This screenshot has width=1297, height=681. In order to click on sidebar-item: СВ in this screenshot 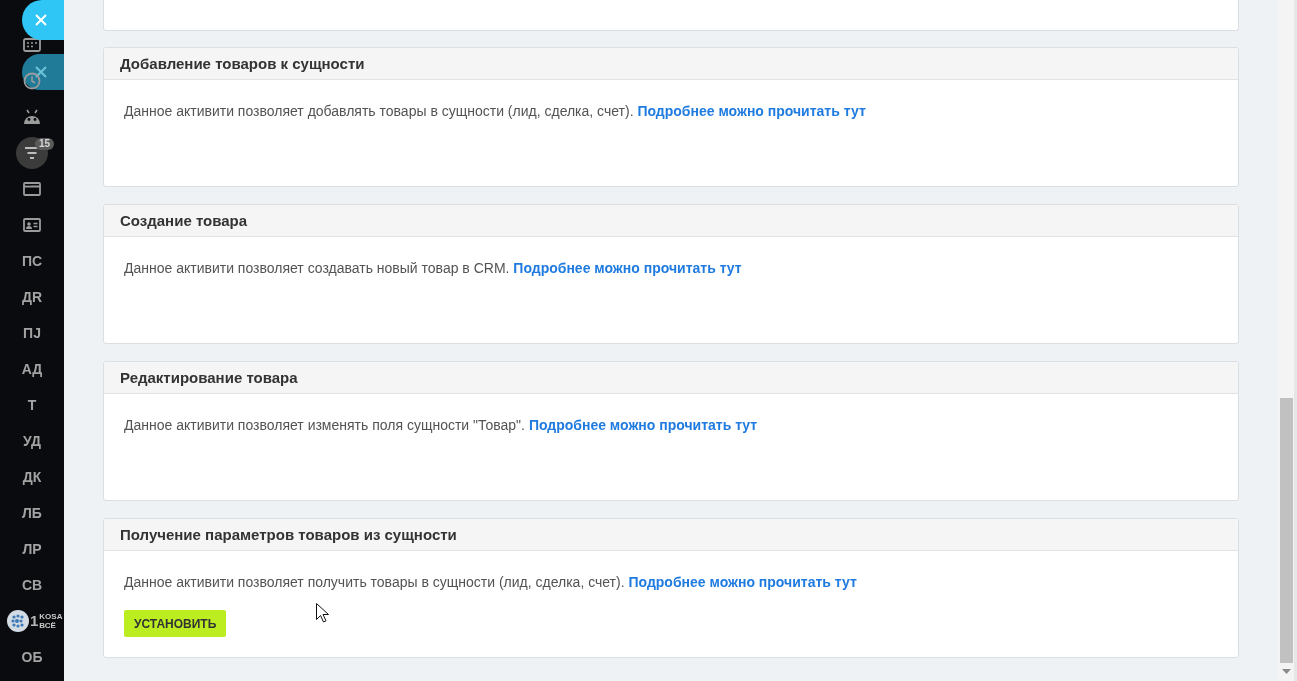, I will do `click(32, 585)`.